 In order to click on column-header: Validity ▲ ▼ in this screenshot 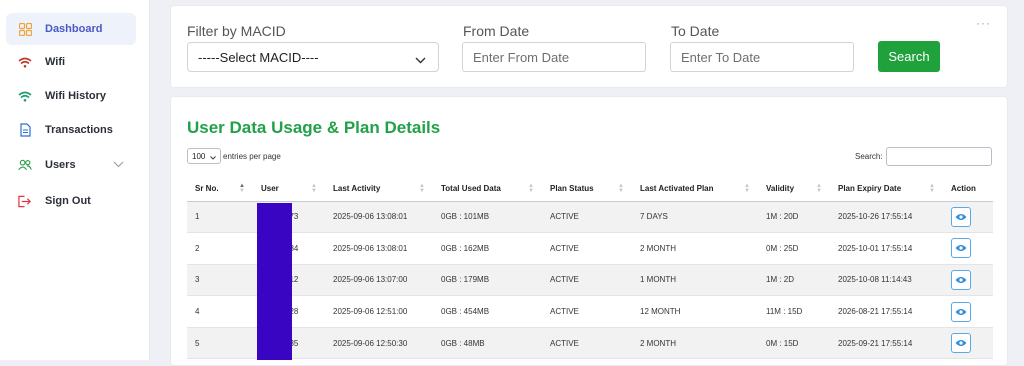, I will do `click(794, 189)`.